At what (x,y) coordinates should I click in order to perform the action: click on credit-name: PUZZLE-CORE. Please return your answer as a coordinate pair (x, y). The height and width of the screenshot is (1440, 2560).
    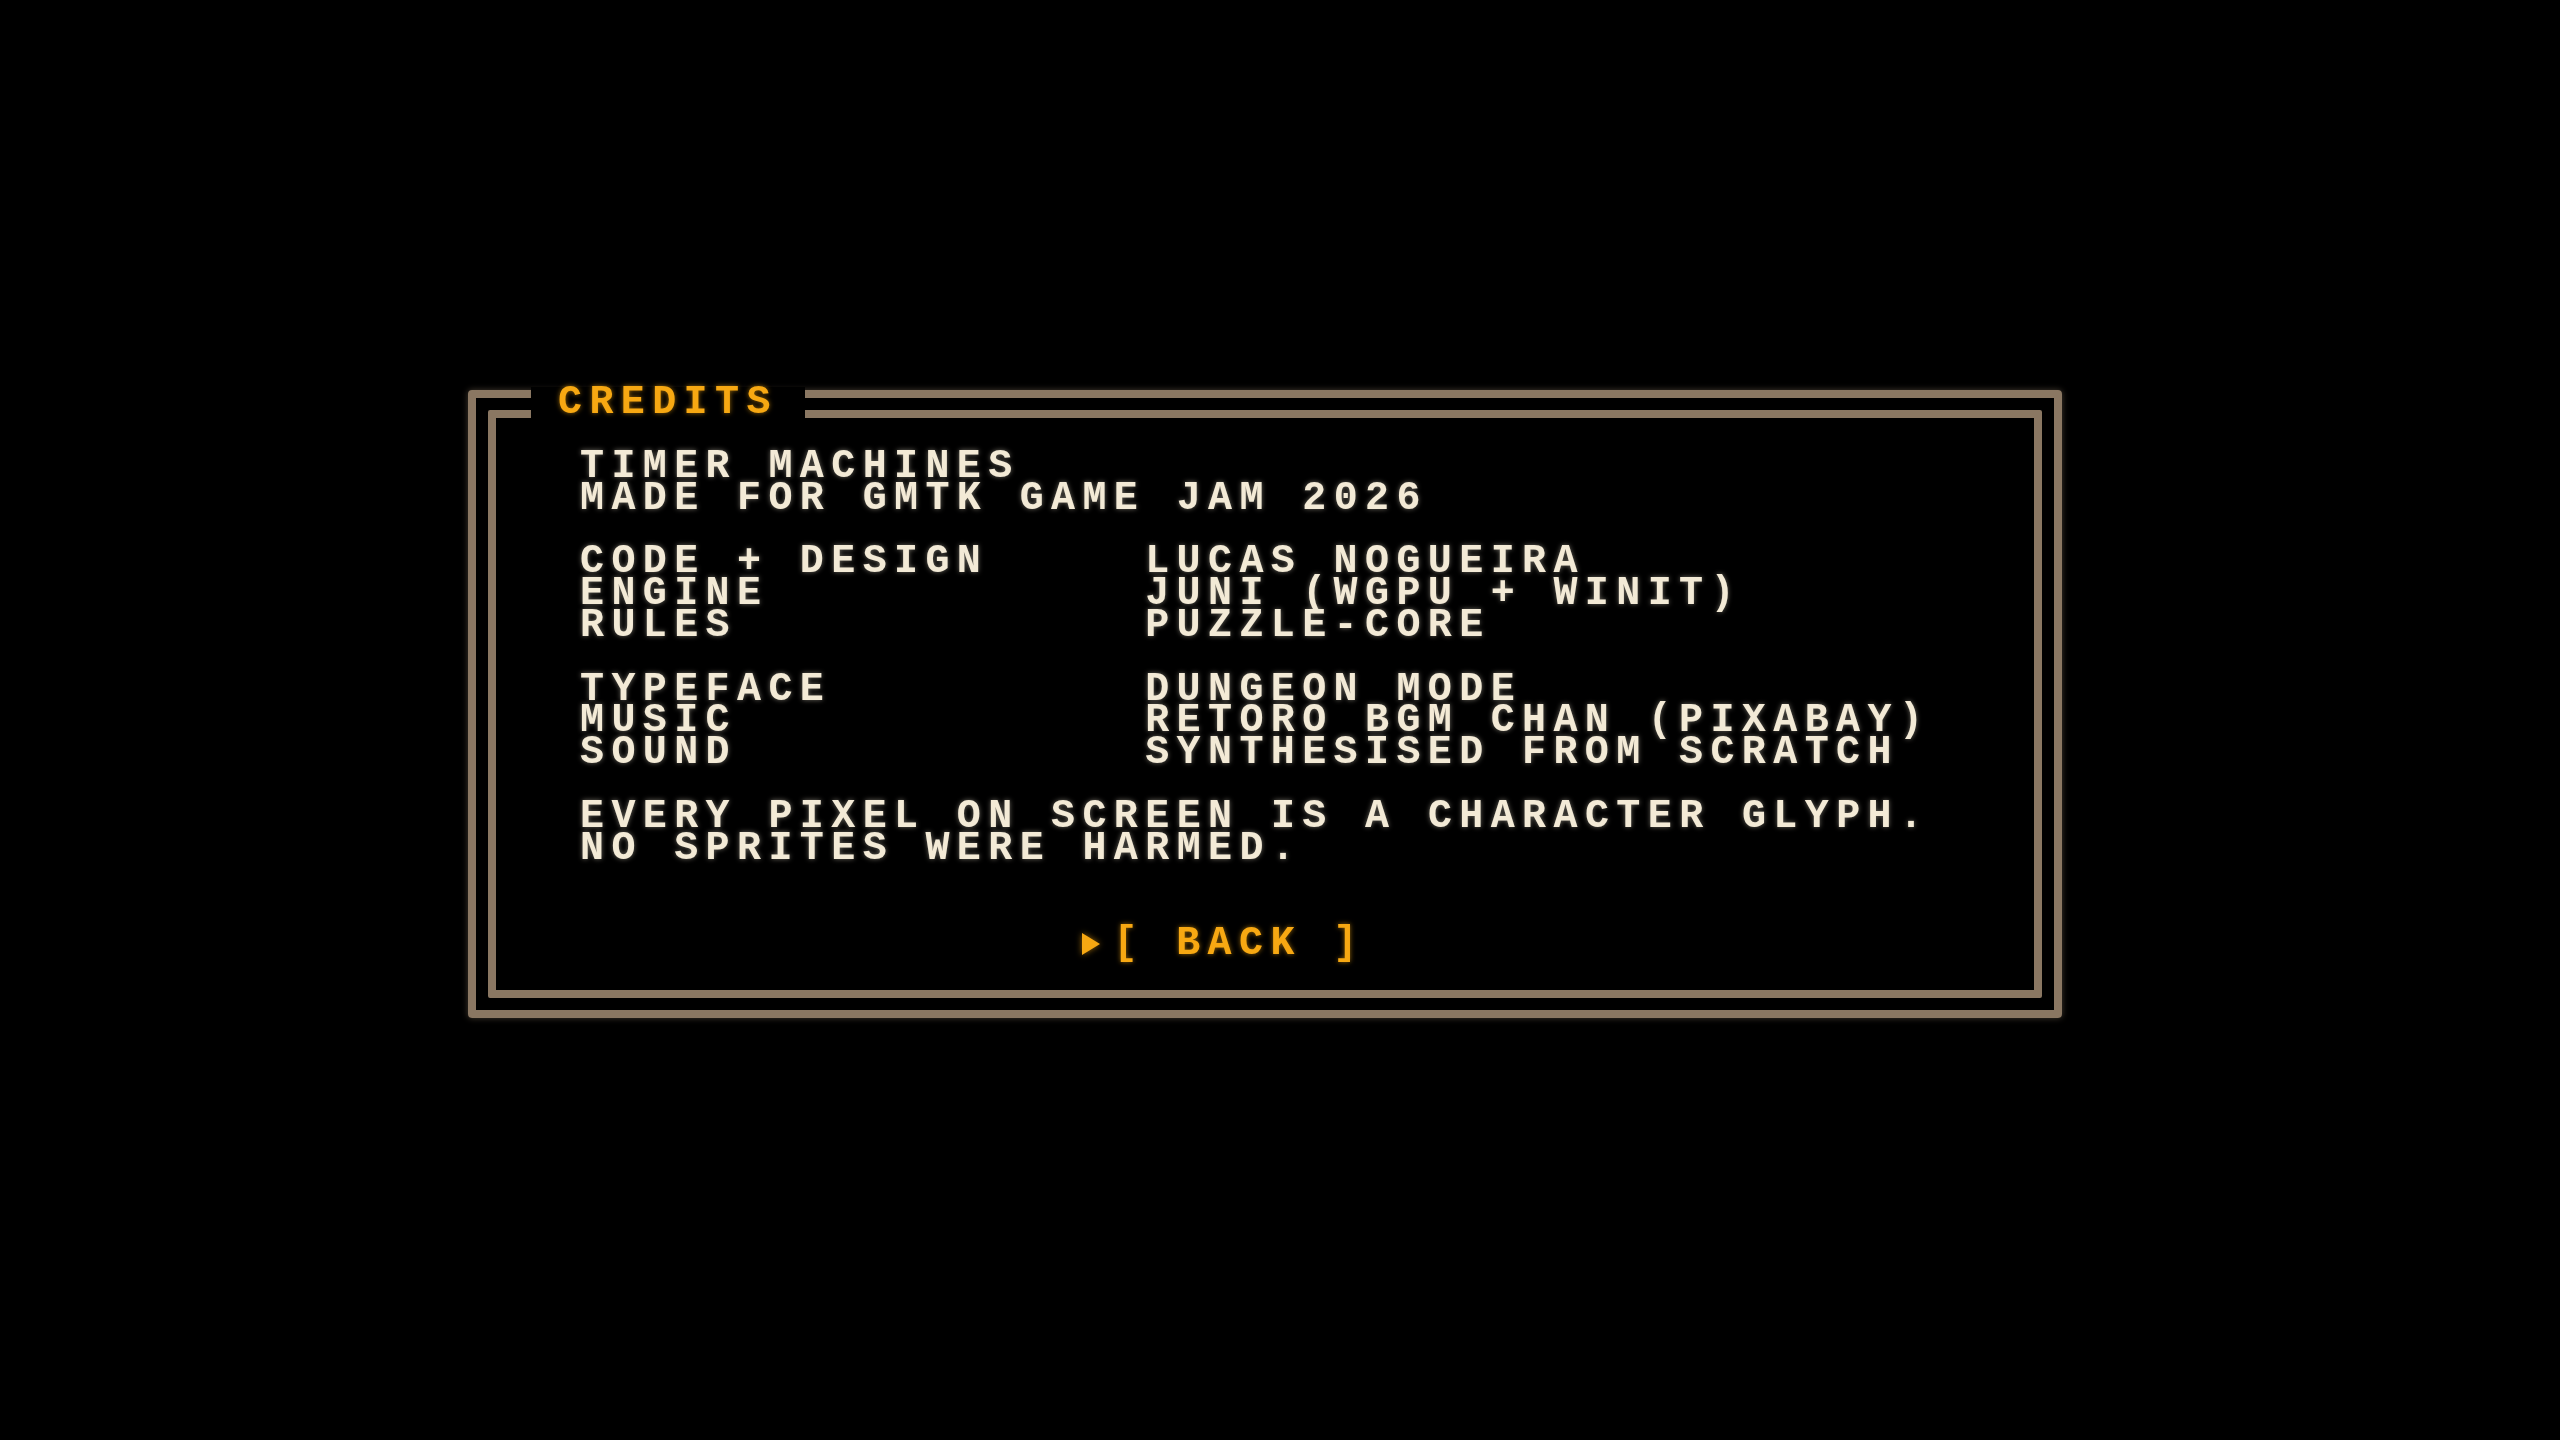
    Looking at the image, I should click on (1318, 626).